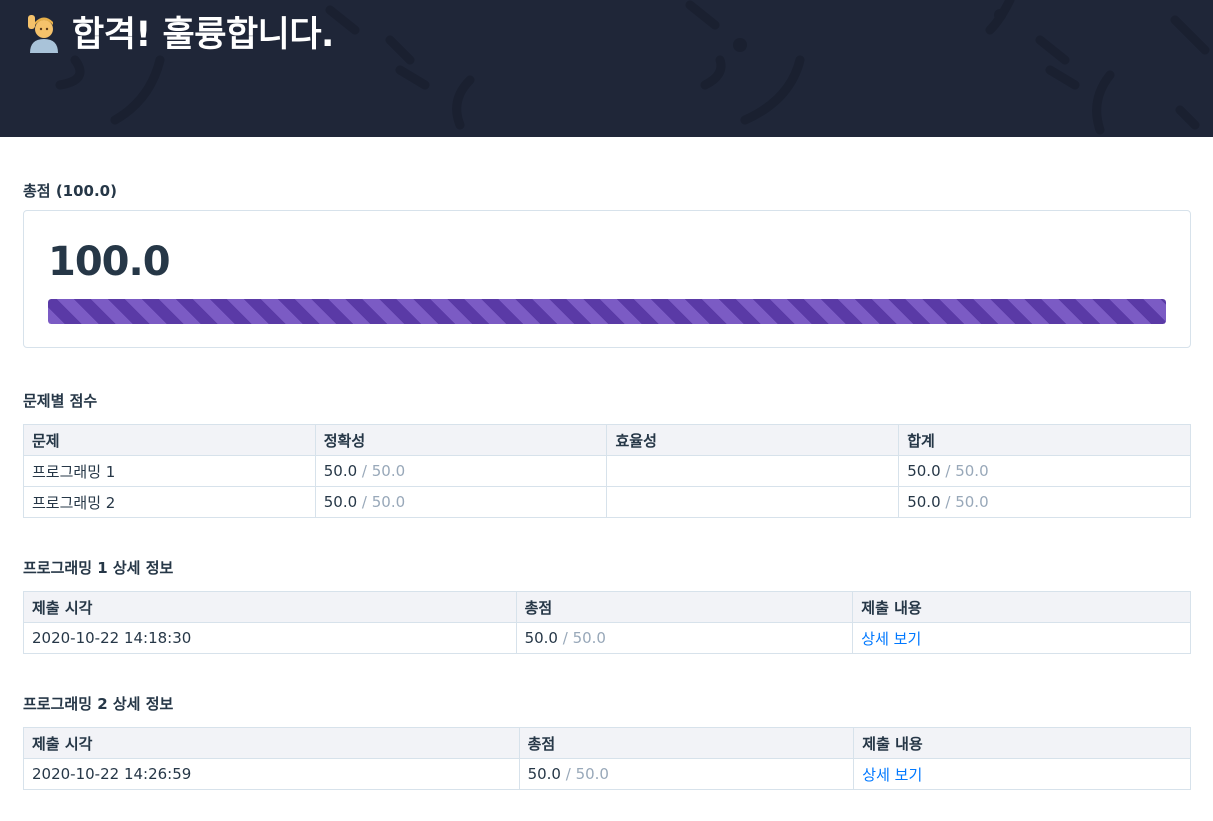 The width and height of the screenshot is (1213, 821). Describe the element at coordinates (60, 401) in the screenshot. I see `problem-scores-title: 문제별 점수` at that location.